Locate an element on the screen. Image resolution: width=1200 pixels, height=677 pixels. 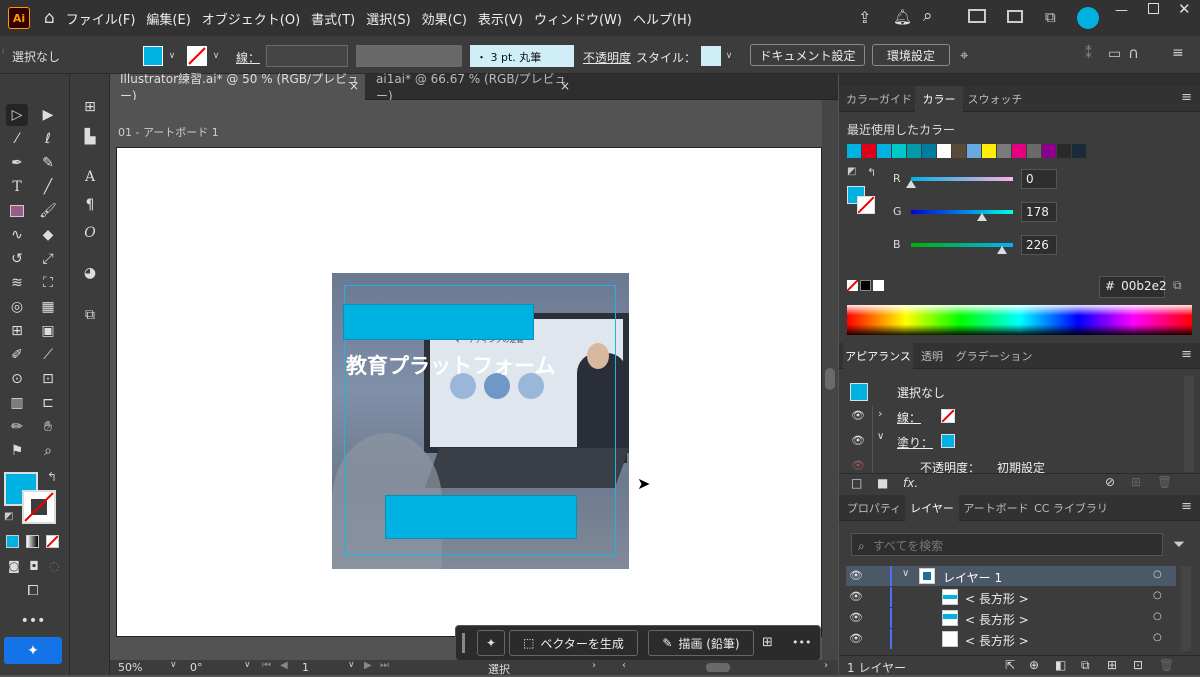
add-stroke-icon: □ is located at coordinates (856, 483).